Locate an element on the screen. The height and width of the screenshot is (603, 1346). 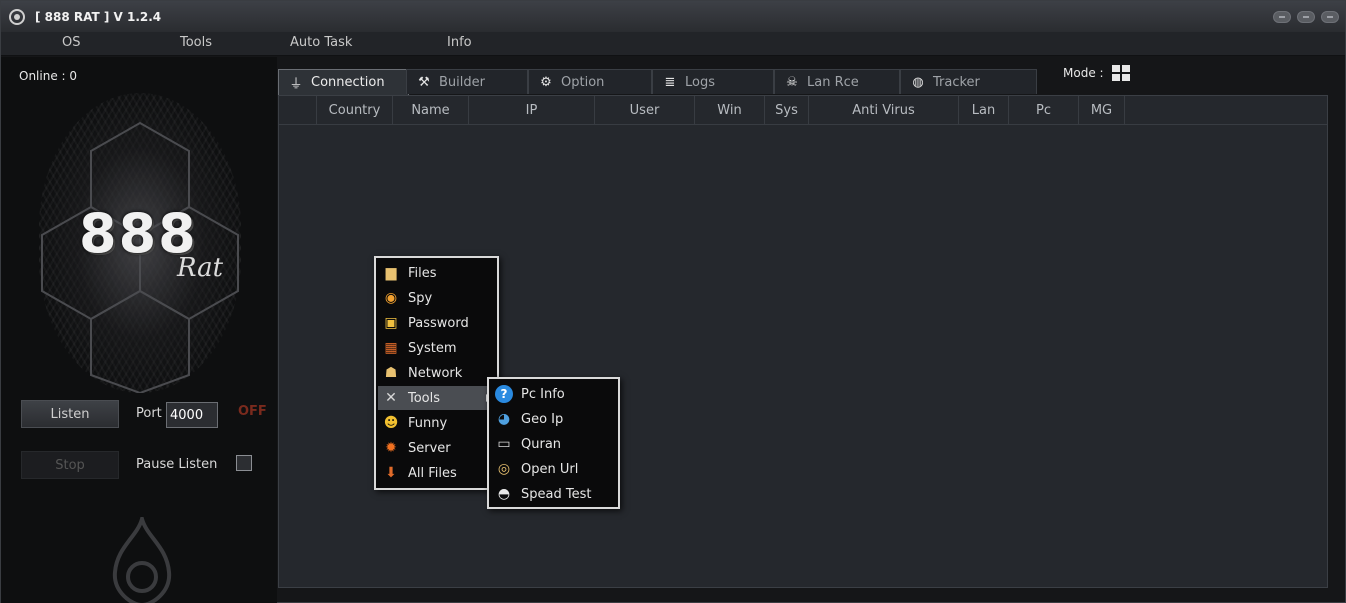
online-count: Online : 0 is located at coordinates (48, 76).